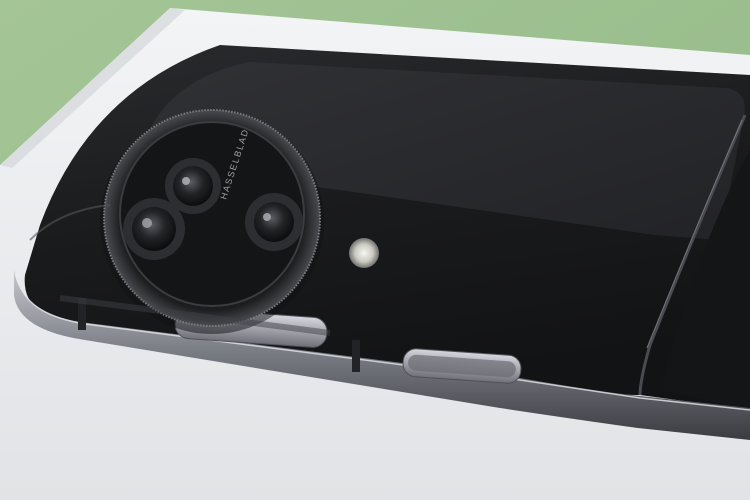 This screenshot has width=750, height=500. Describe the element at coordinates (356, 356) in the screenshot. I see `antenna-band` at that location.